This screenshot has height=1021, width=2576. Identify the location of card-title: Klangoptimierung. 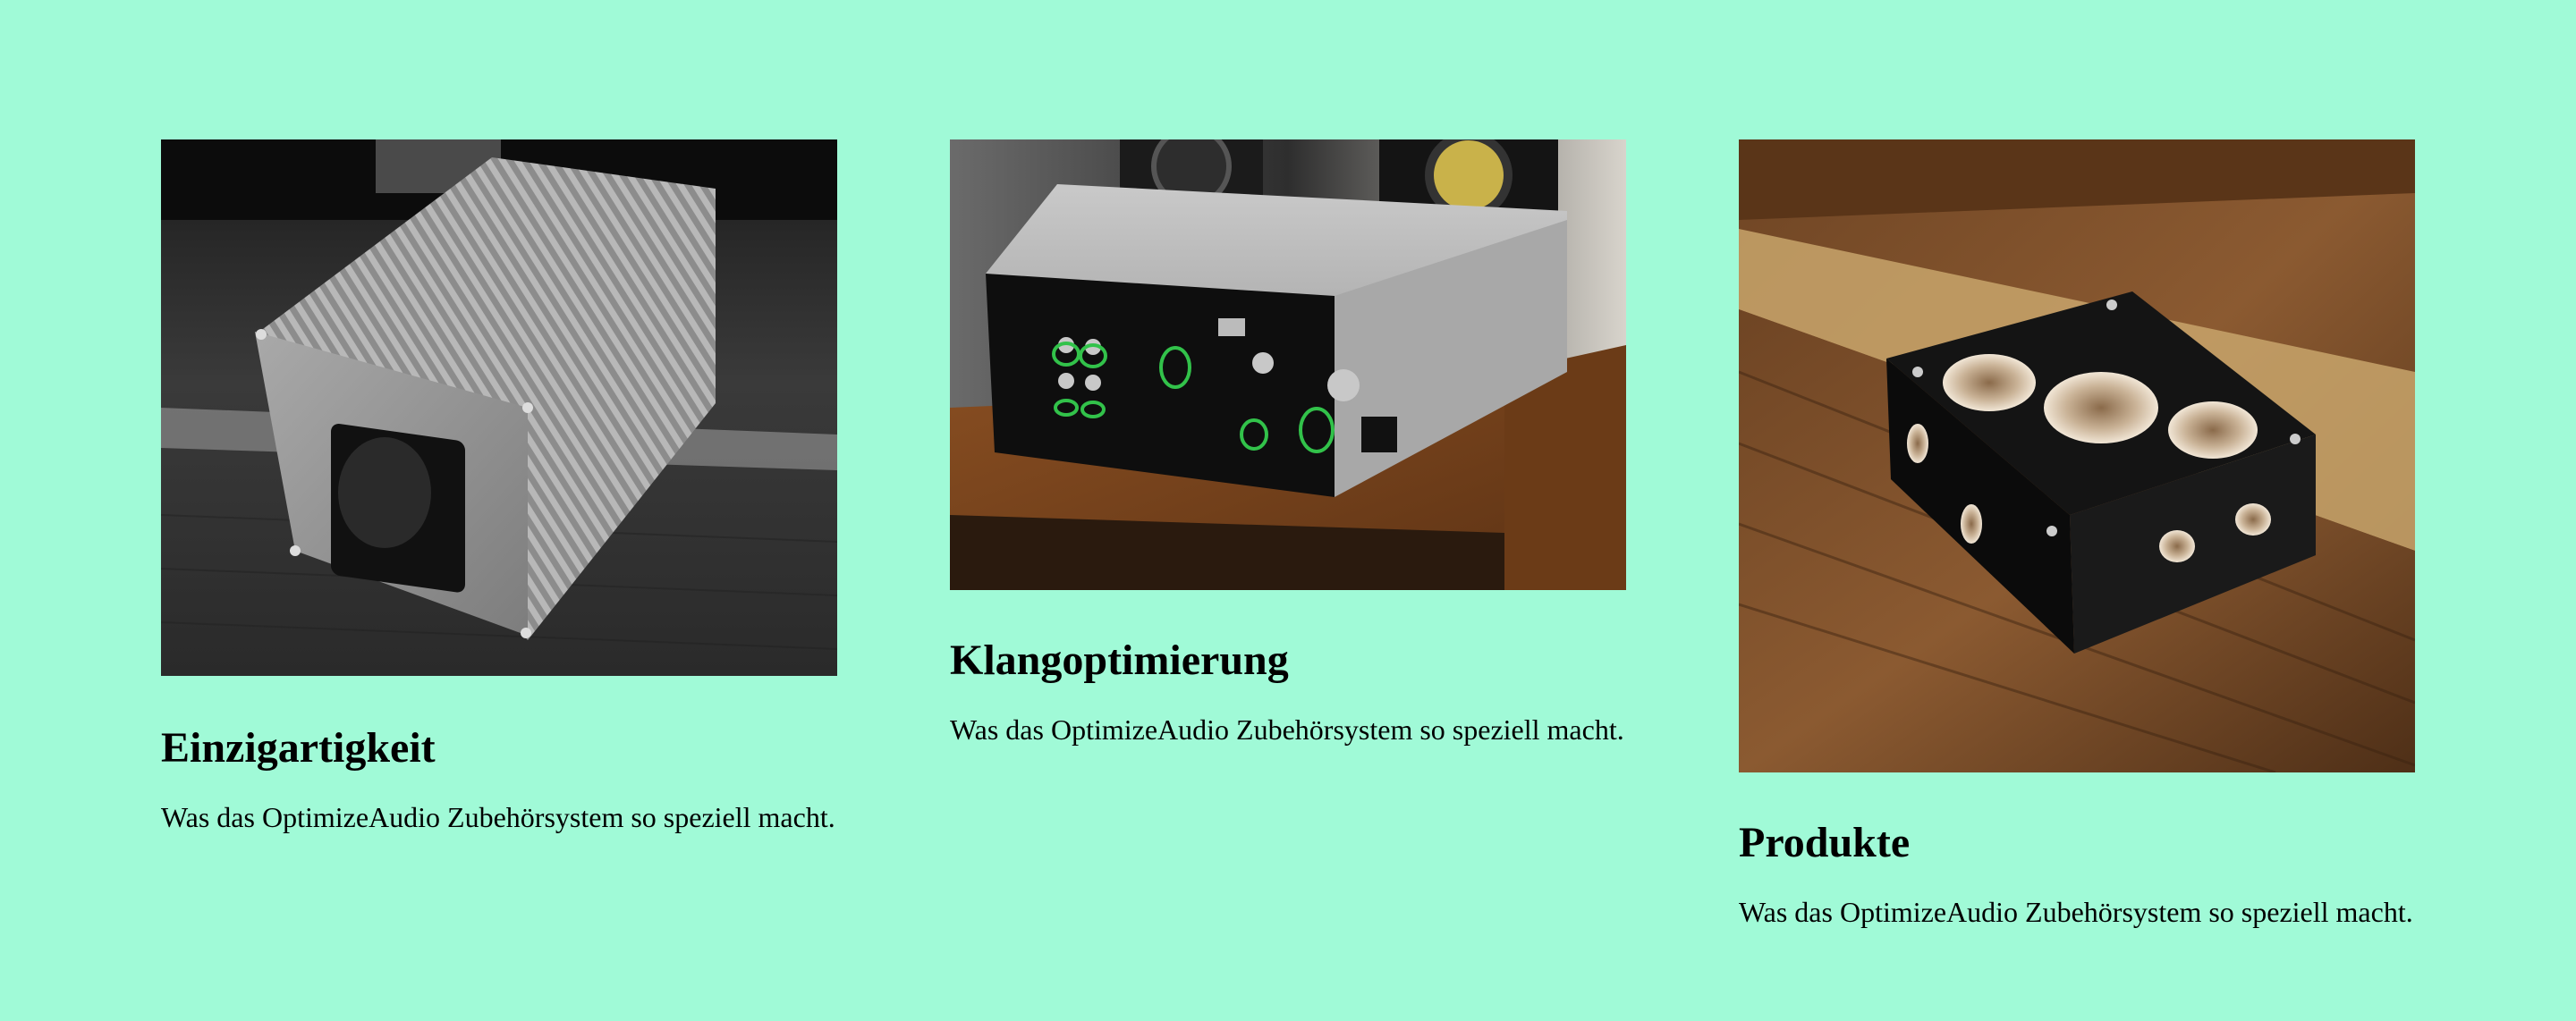
(1288, 661).